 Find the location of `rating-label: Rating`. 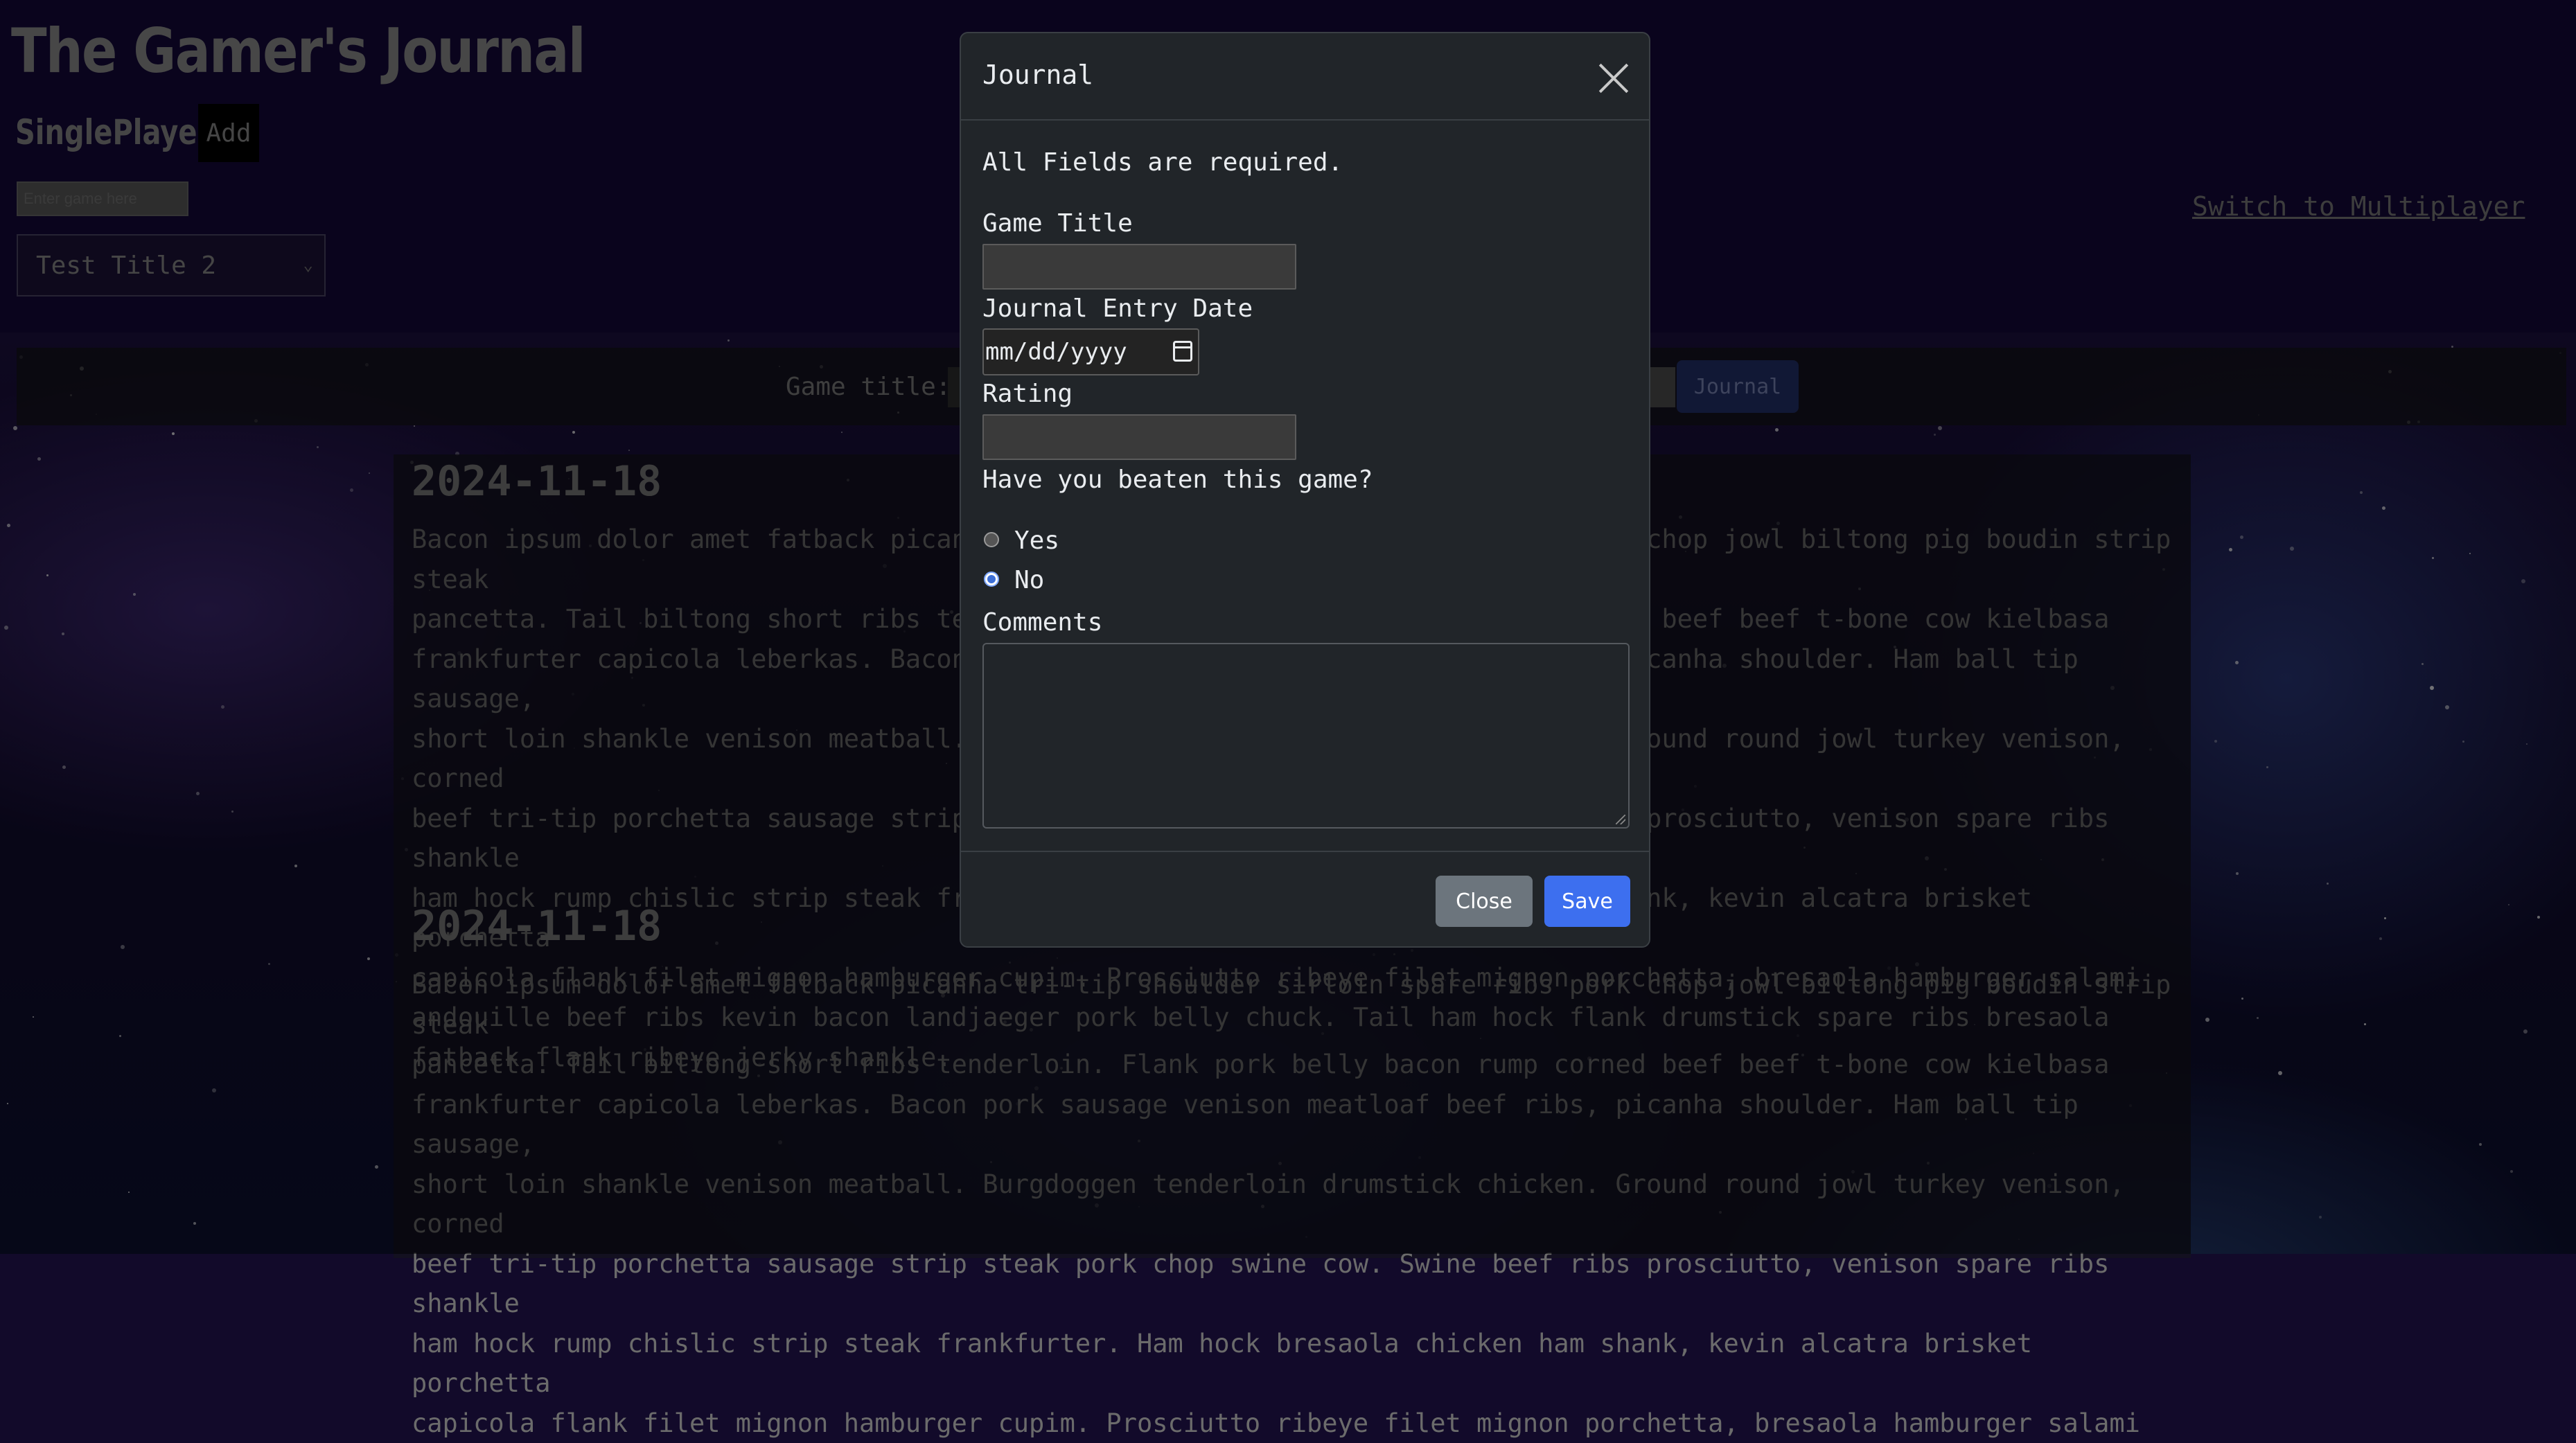

rating-label: Rating is located at coordinates (1027, 394).